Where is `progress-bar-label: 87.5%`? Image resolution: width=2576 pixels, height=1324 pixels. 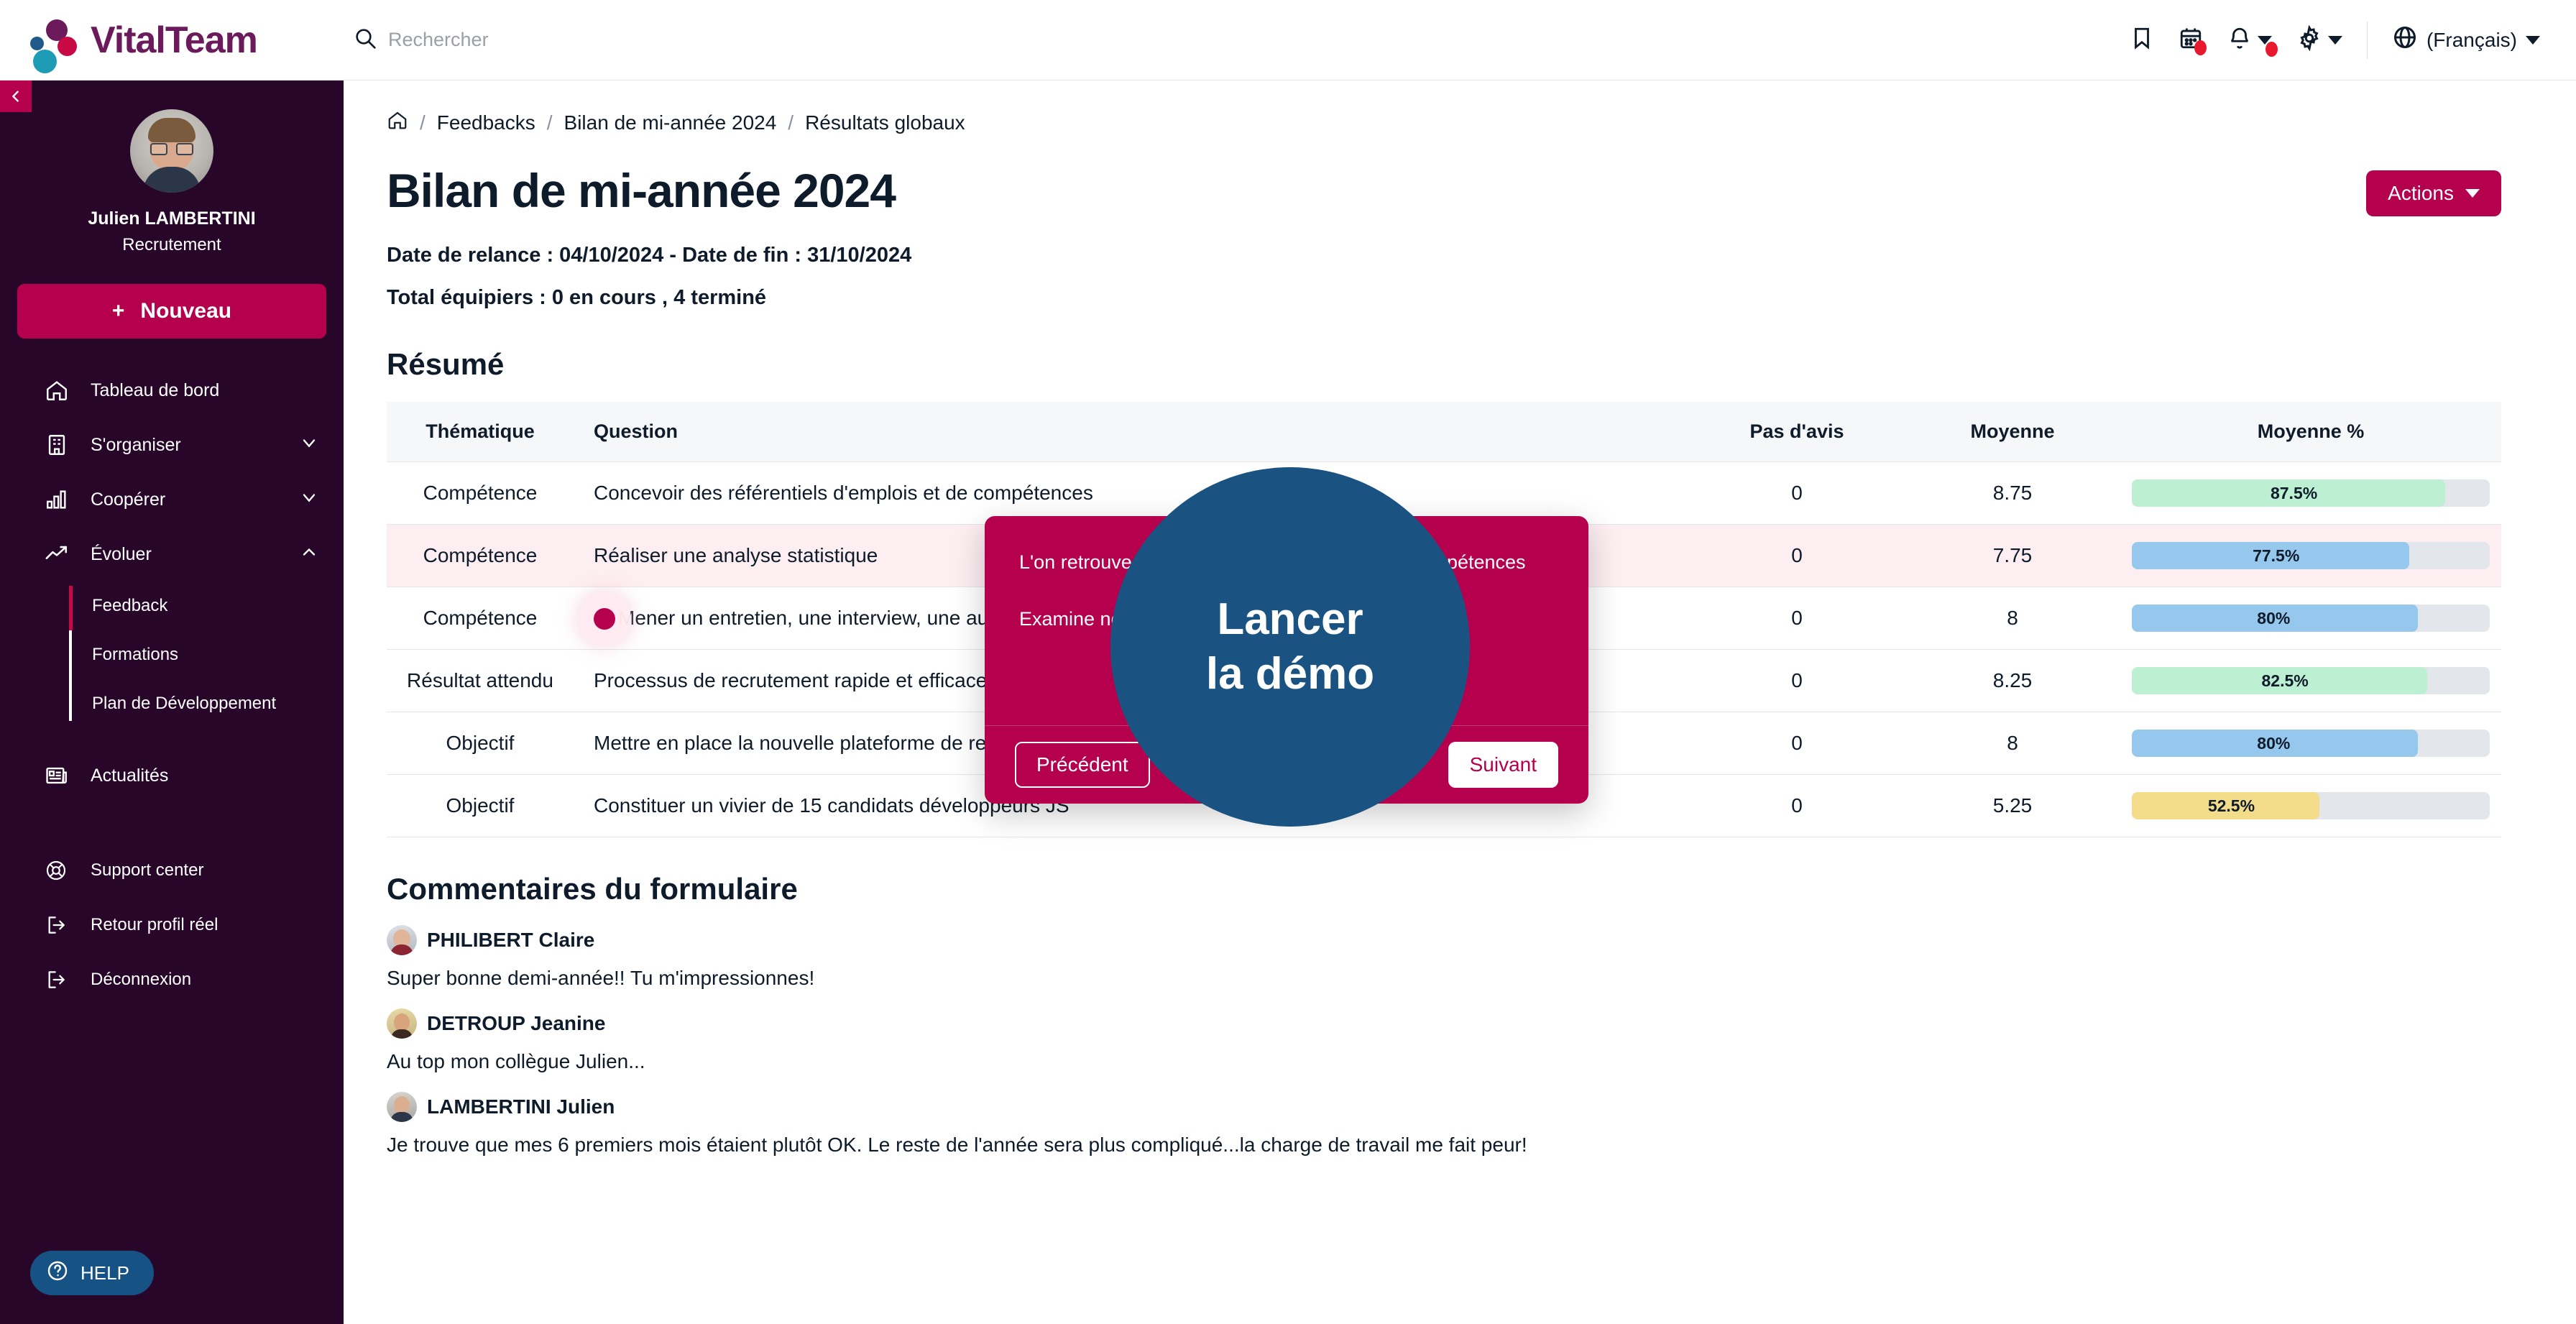
progress-bar-label: 87.5% is located at coordinates (2294, 492).